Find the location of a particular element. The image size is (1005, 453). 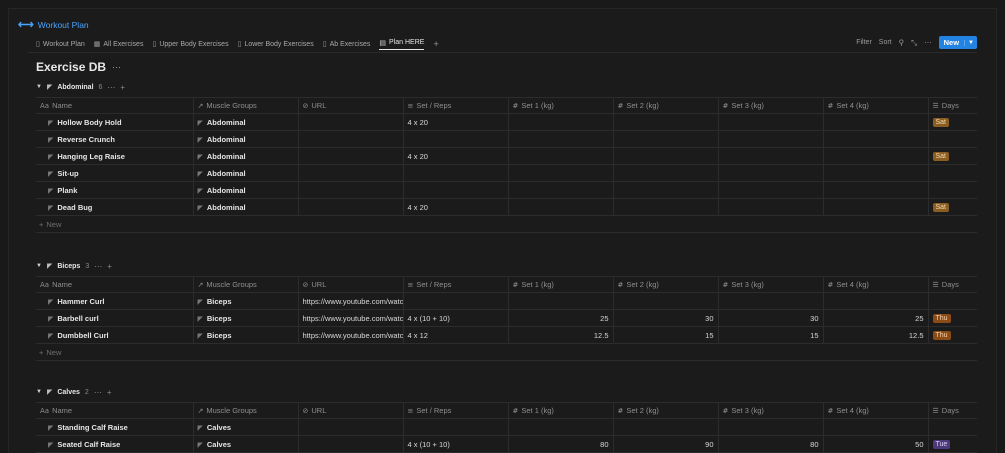

set-3-cell: 80 is located at coordinates (771, 444).